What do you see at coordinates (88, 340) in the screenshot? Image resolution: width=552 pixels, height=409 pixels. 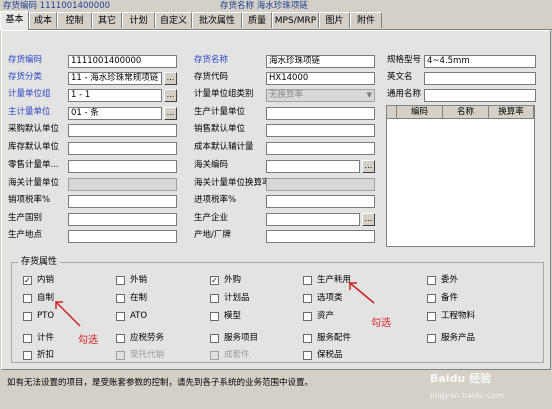 I see `annotation-check-left: 勾选` at bounding box center [88, 340].